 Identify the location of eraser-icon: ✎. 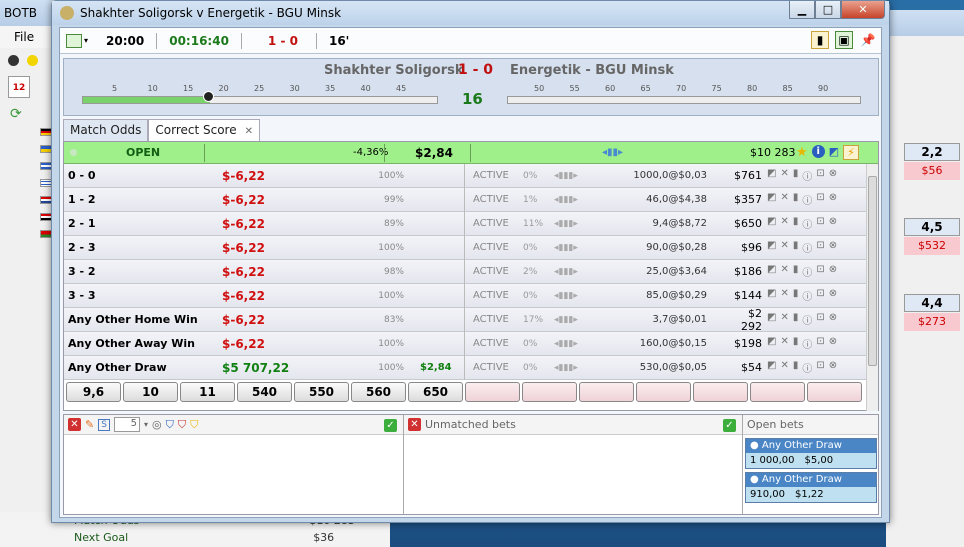
(89, 424).